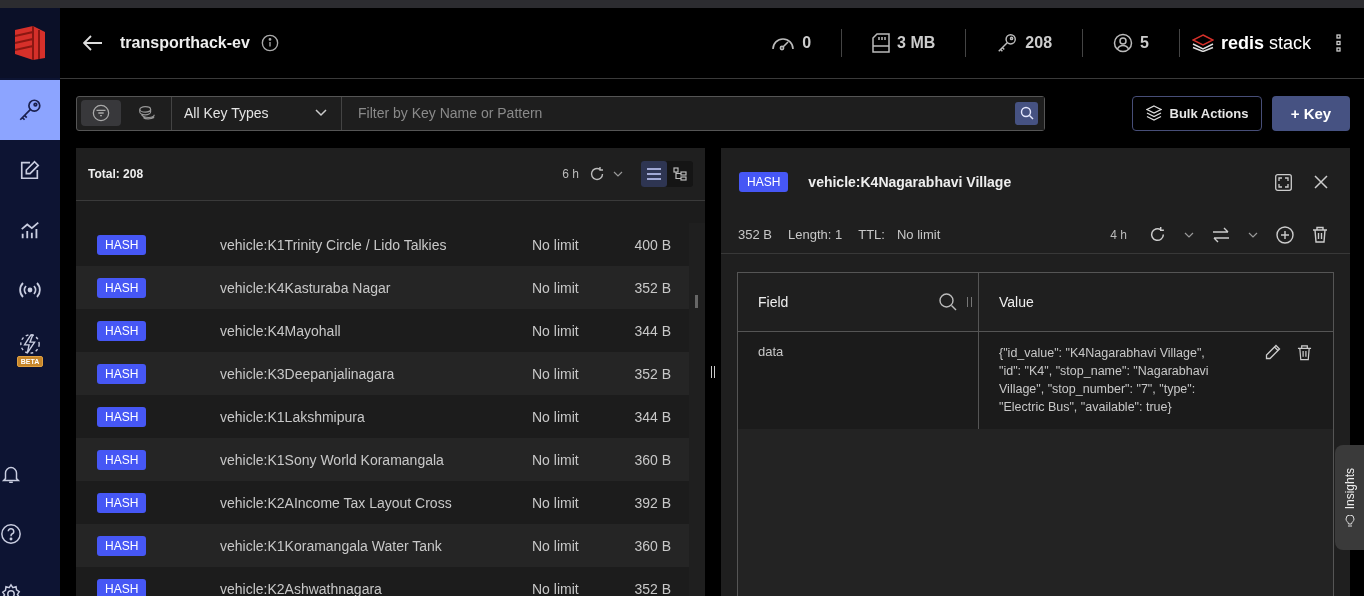 Image resolution: width=1364 pixels, height=596 pixels. I want to click on list-view-button, so click(654, 174).